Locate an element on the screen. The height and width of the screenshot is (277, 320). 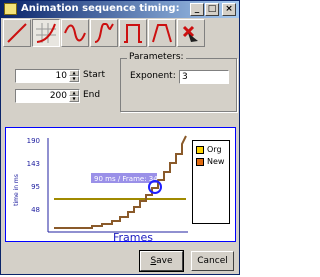
annotation-text: 90 ms / Frame: 34 is located at coordinates (126, 179).